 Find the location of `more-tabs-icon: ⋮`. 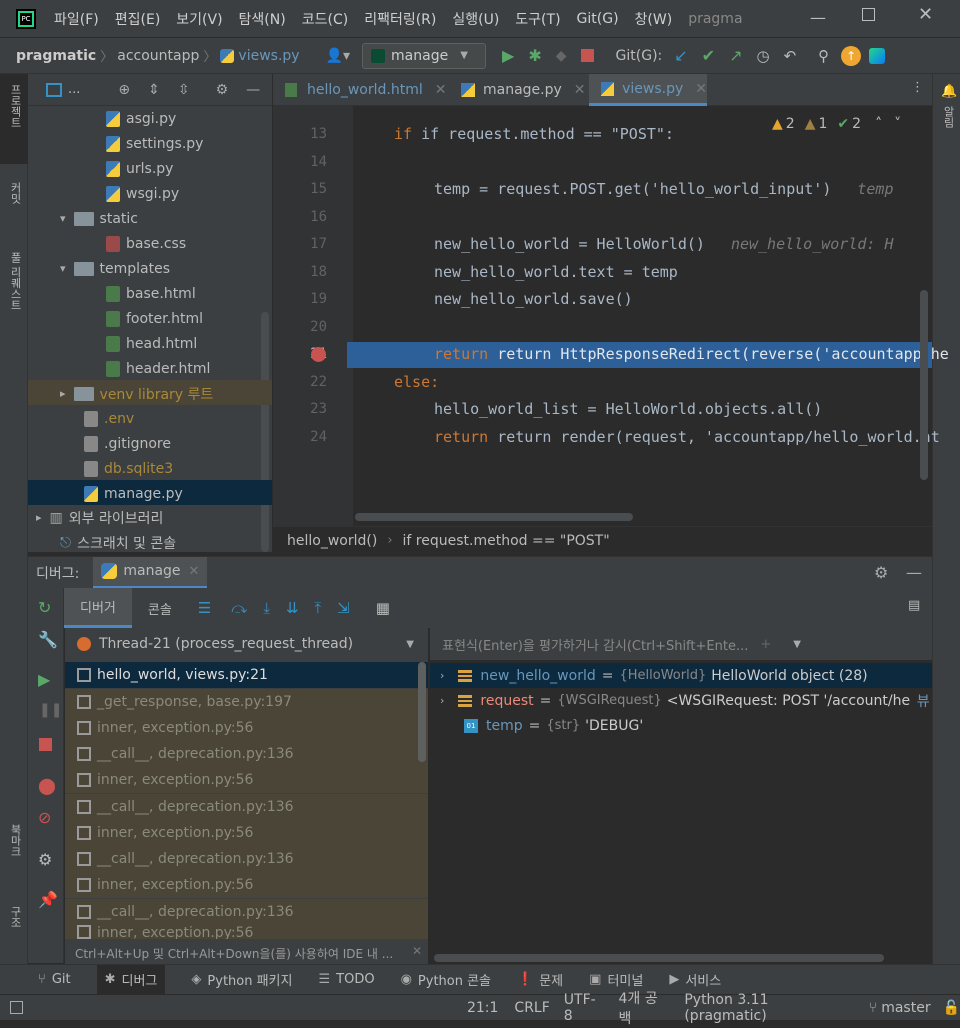

more-tabs-icon: ⋮ is located at coordinates (917, 87).